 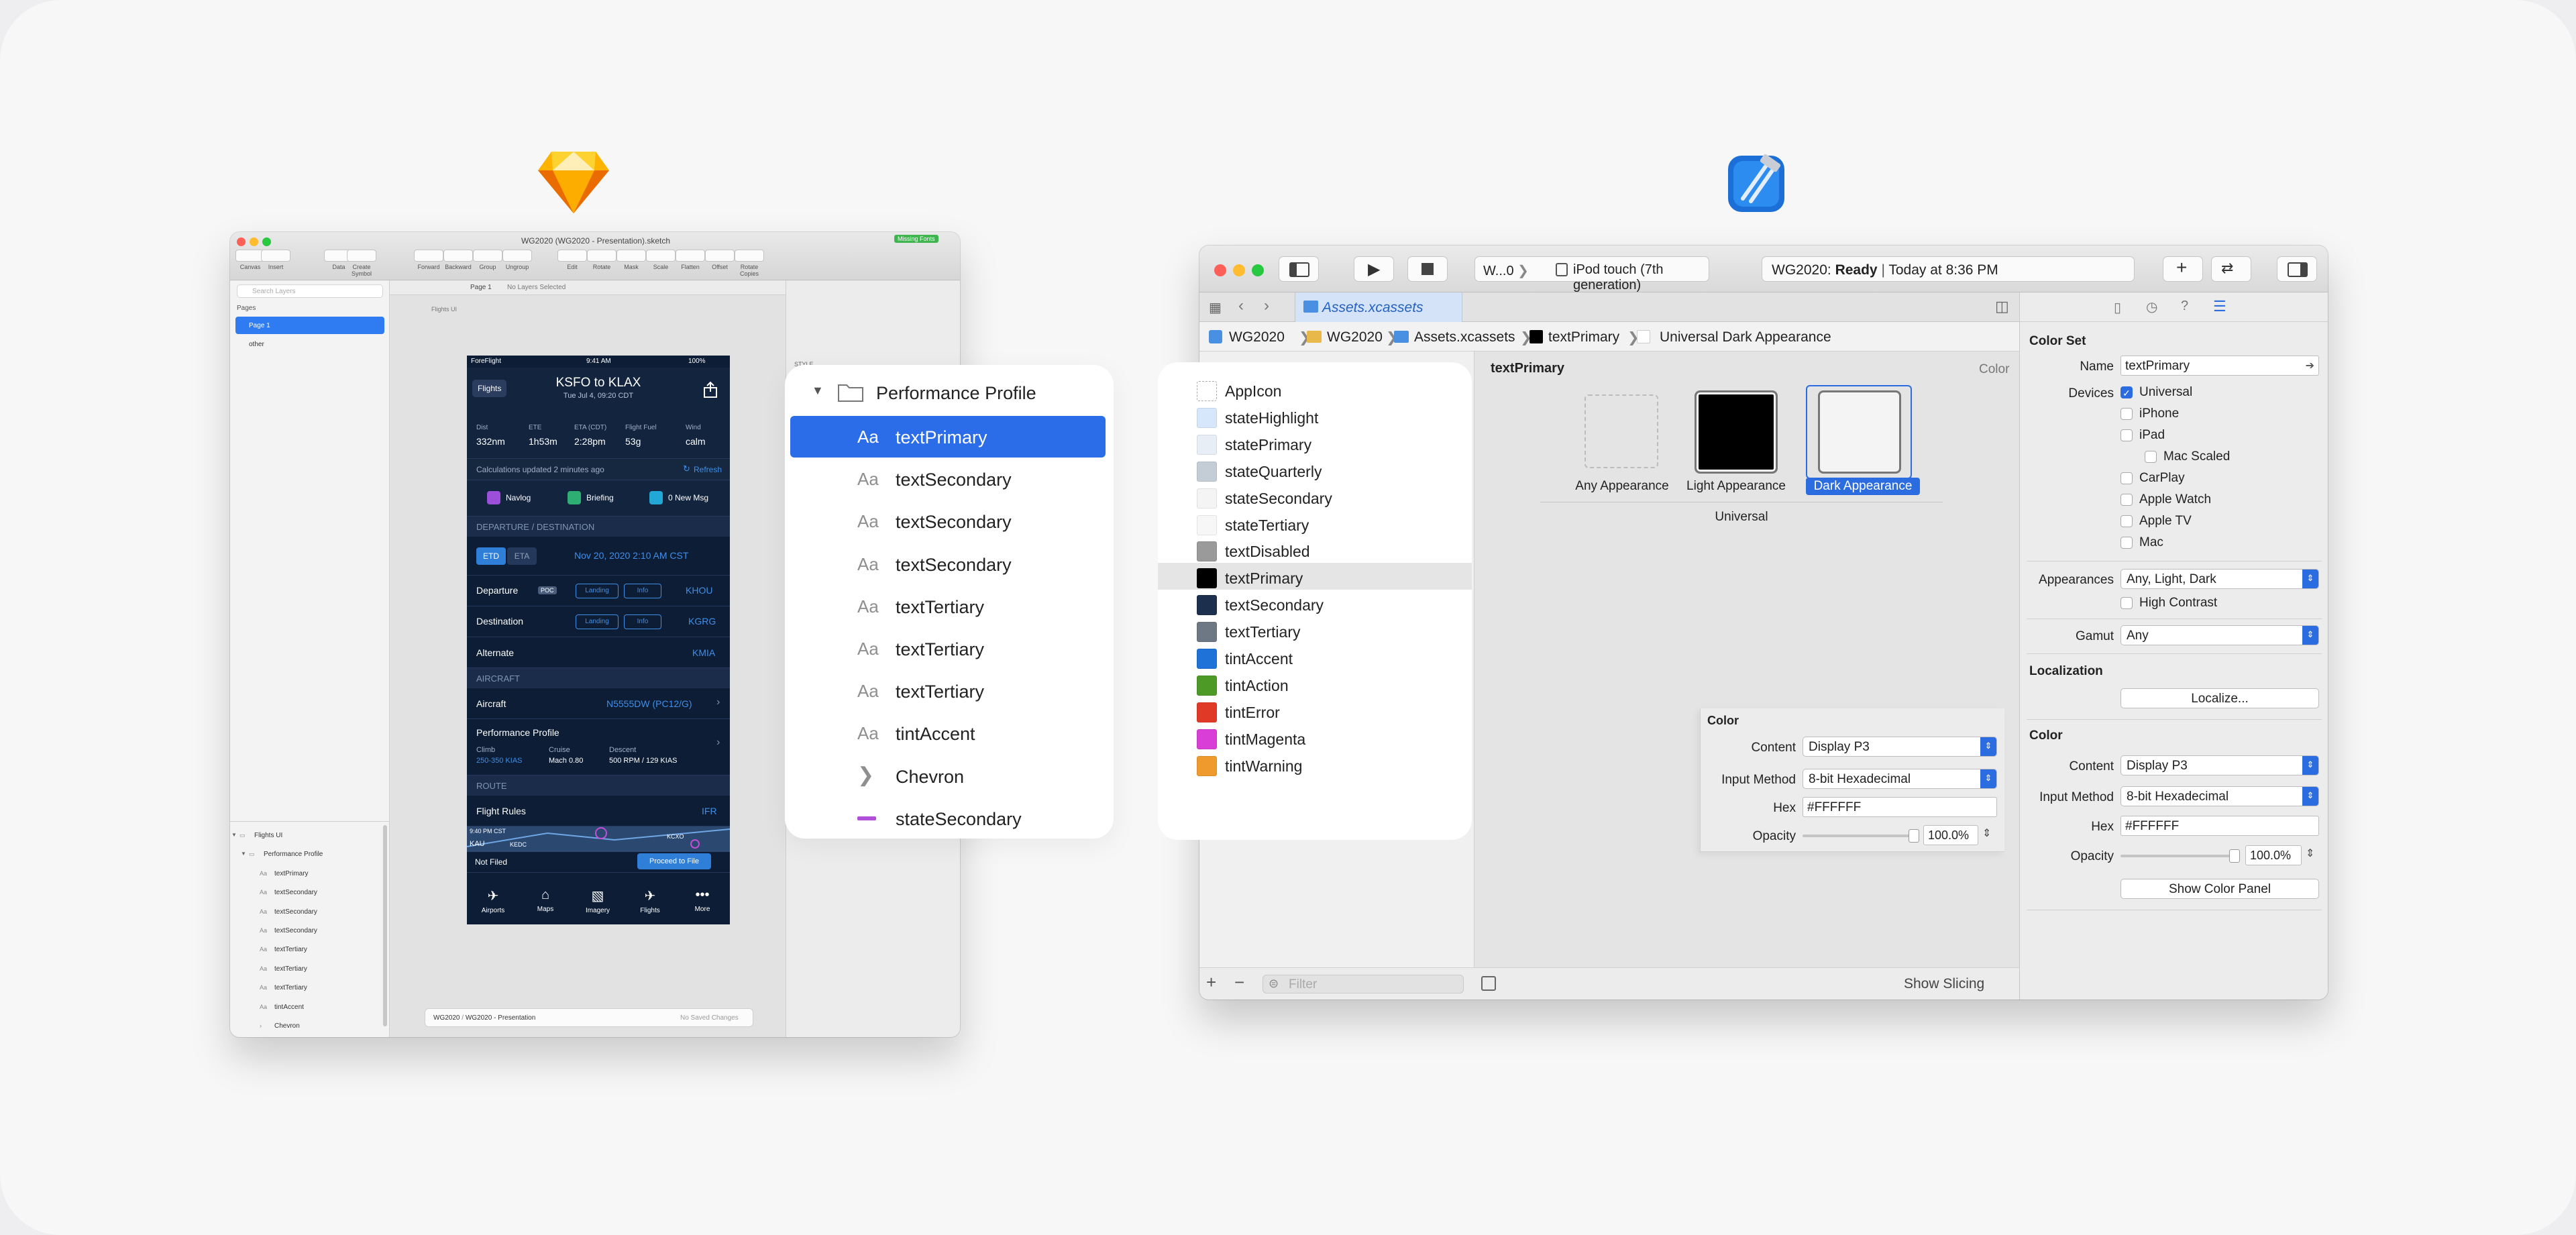 What do you see at coordinates (600, 497) in the screenshot?
I see `briefing-button: Briefing` at bounding box center [600, 497].